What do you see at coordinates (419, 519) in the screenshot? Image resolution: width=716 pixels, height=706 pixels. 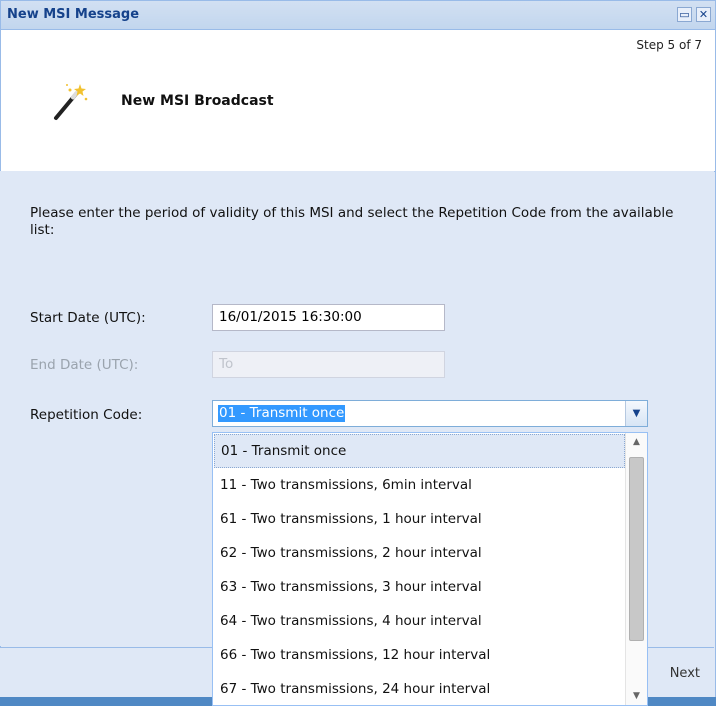 I see `list-item: 61 - Two transmissions, 1 hour interval` at bounding box center [419, 519].